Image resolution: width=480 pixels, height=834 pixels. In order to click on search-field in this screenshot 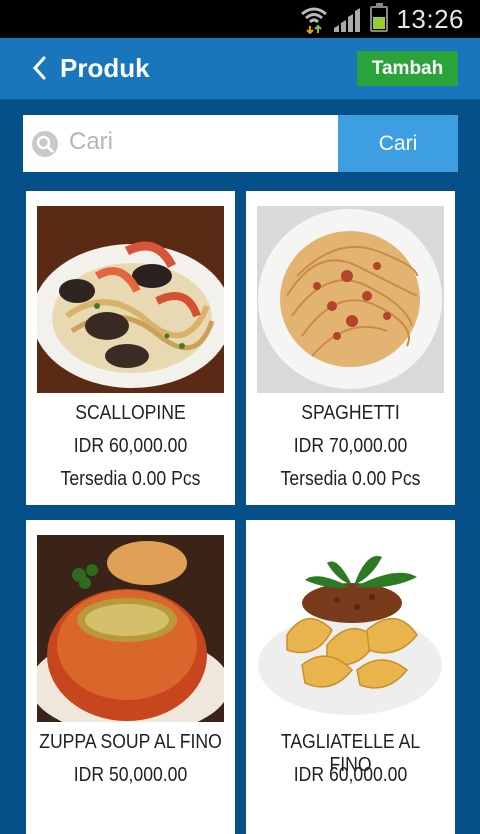, I will do `click(180, 143)`.